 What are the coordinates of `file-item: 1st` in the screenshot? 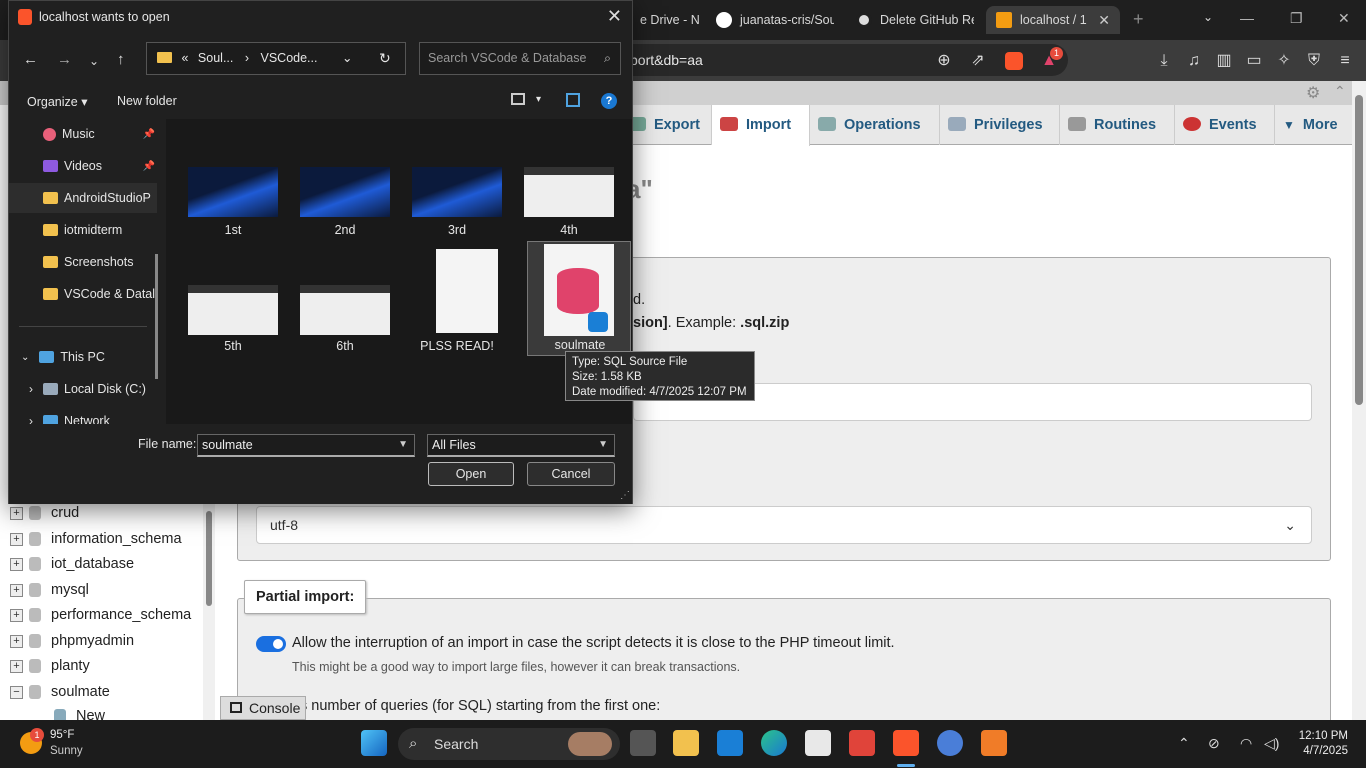 It's located at (228, 194).